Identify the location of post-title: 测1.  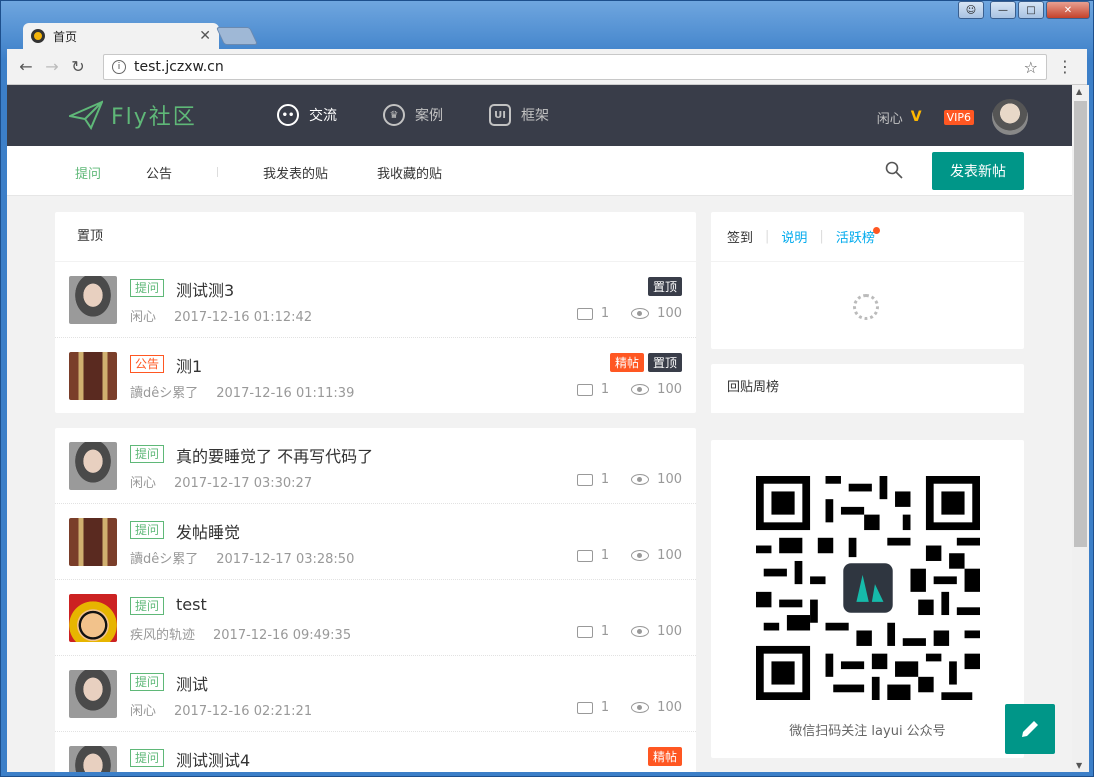
(189, 365).